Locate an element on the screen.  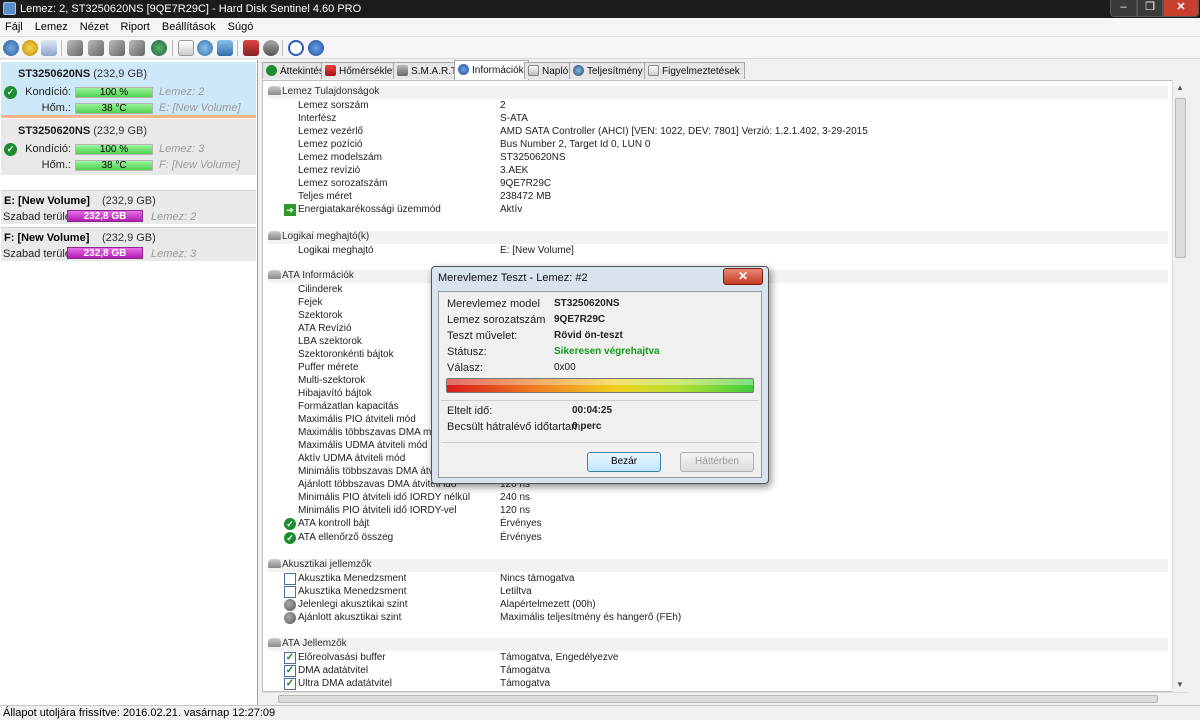
tools-icon is located at coordinates (137, 48).